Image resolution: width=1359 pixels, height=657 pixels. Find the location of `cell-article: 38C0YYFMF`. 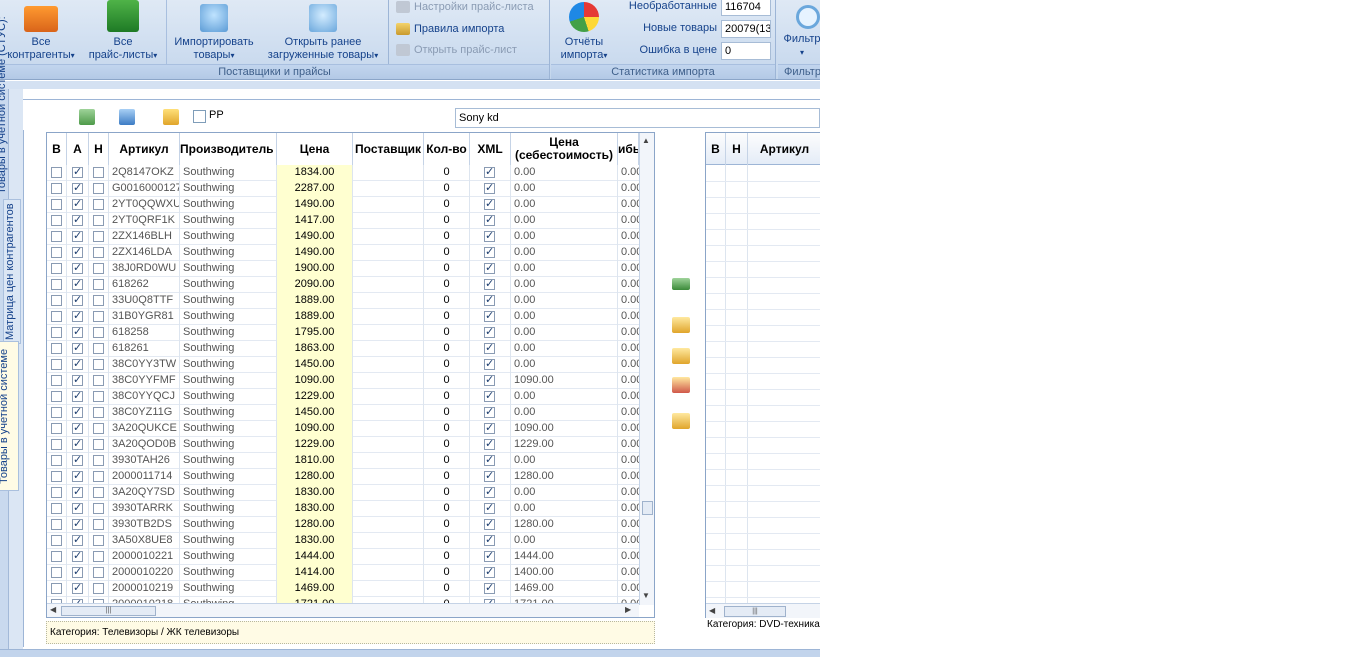

cell-article: 38C0YYFMF is located at coordinates (144, 381).